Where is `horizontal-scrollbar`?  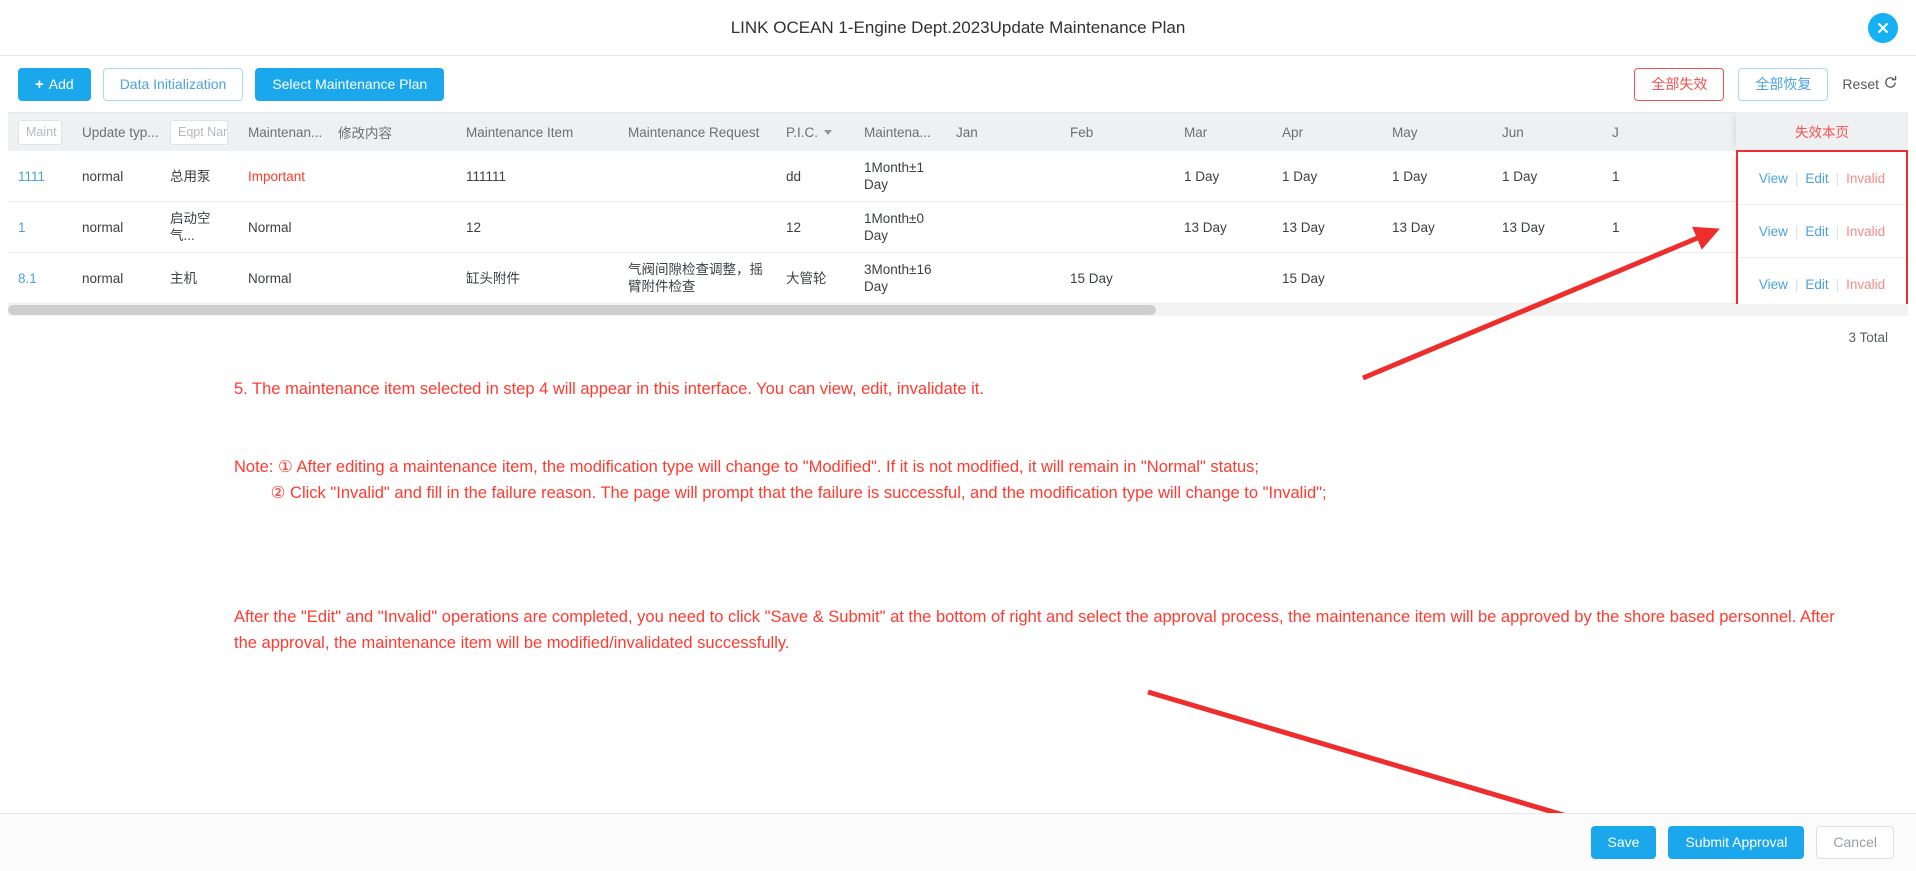
horizontal-scrollbar is located at coordinates (958, 310).